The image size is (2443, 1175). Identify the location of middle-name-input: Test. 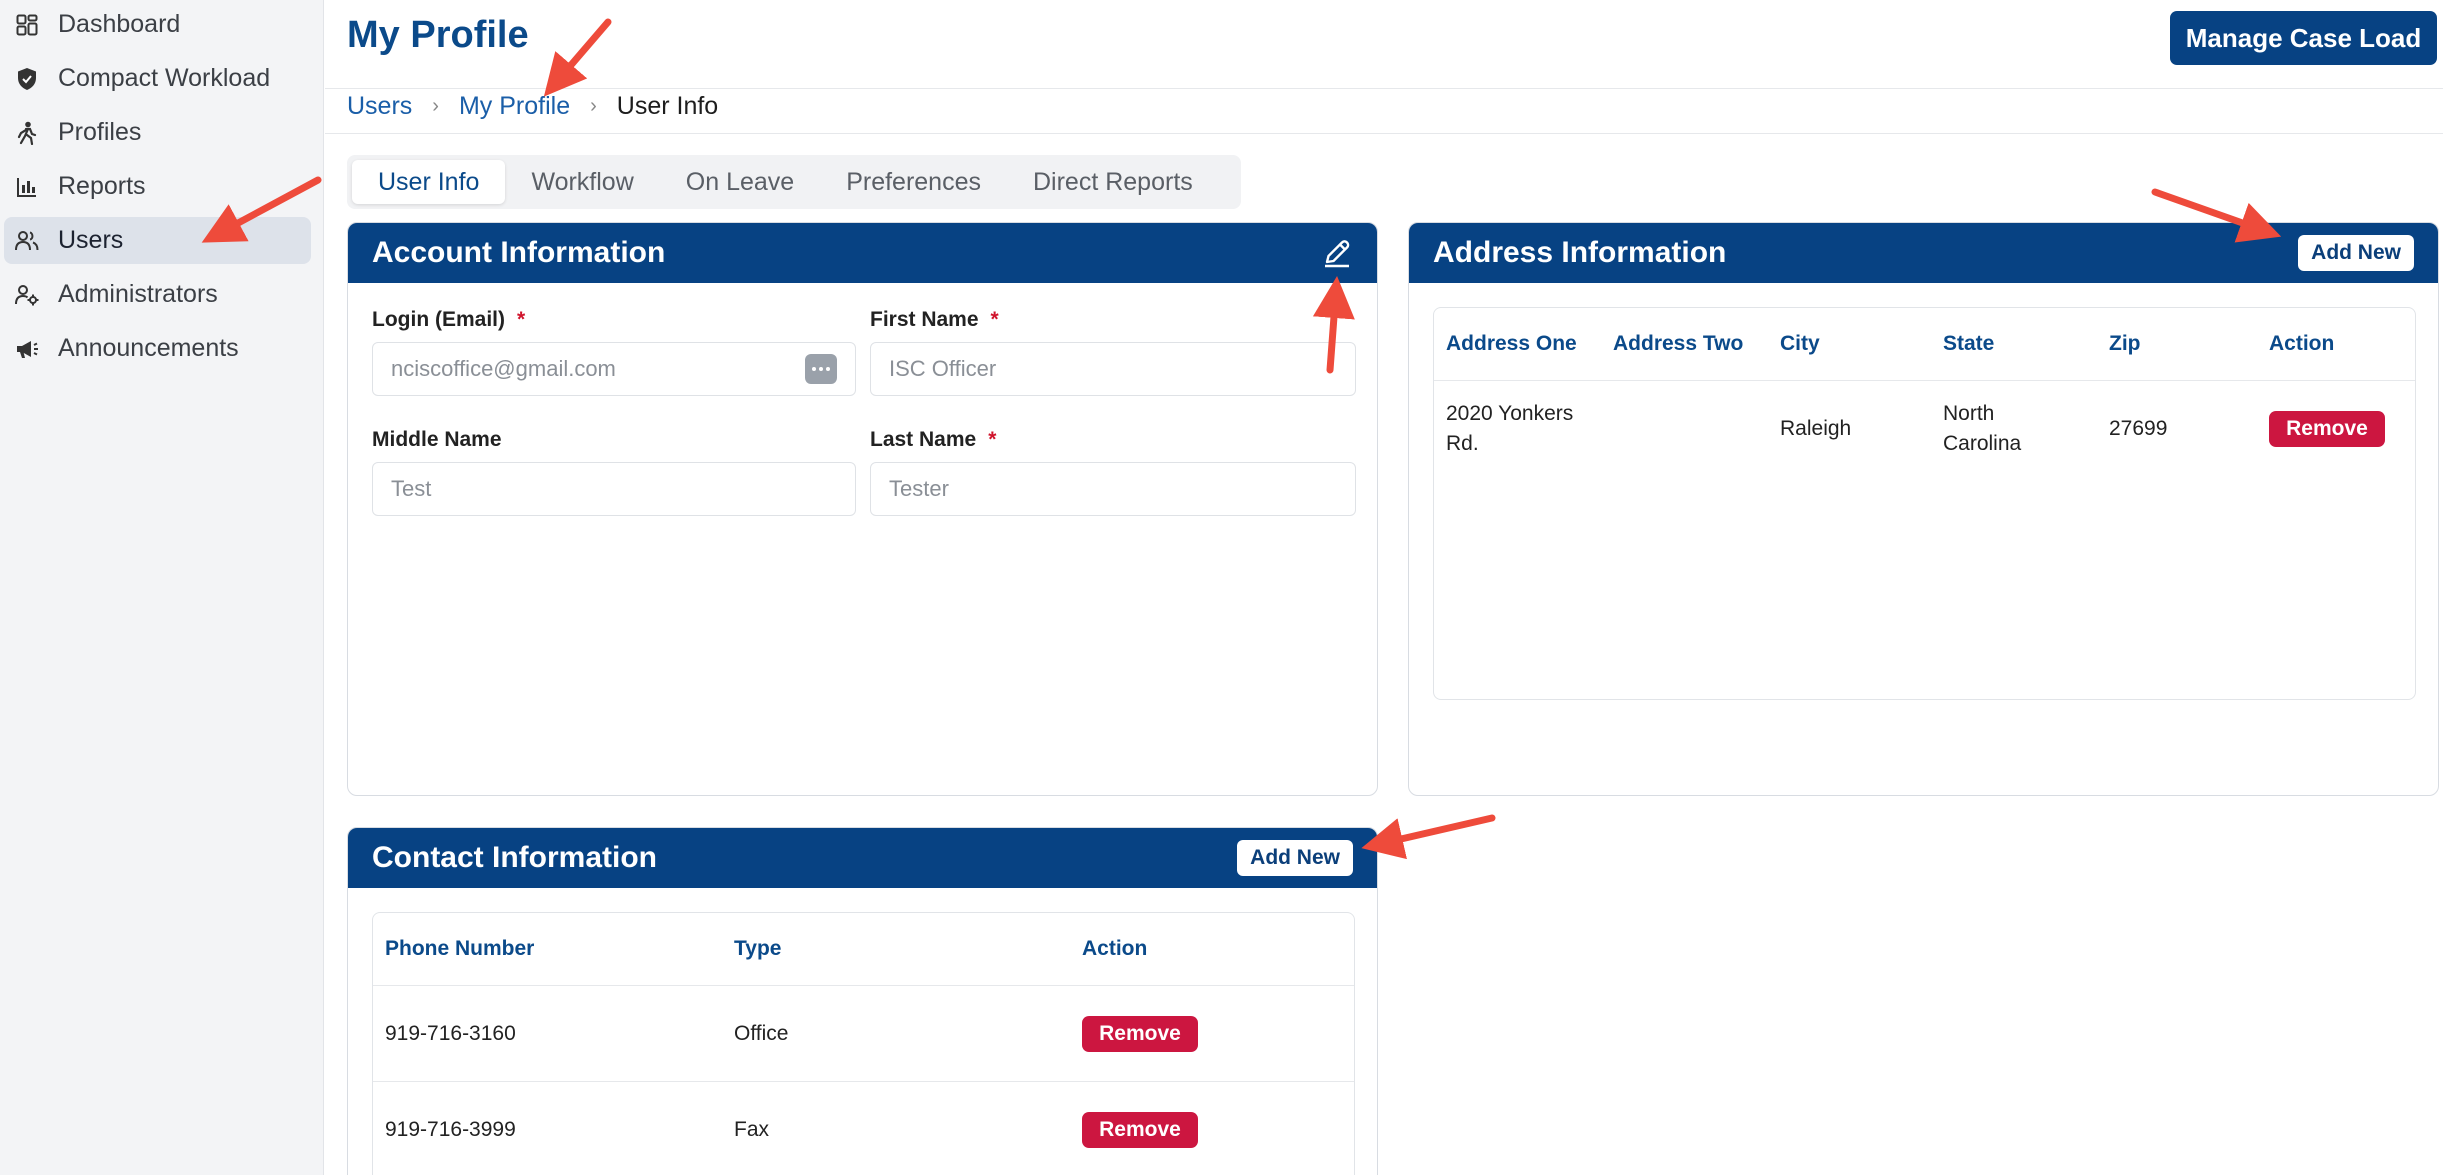
(614, 489).